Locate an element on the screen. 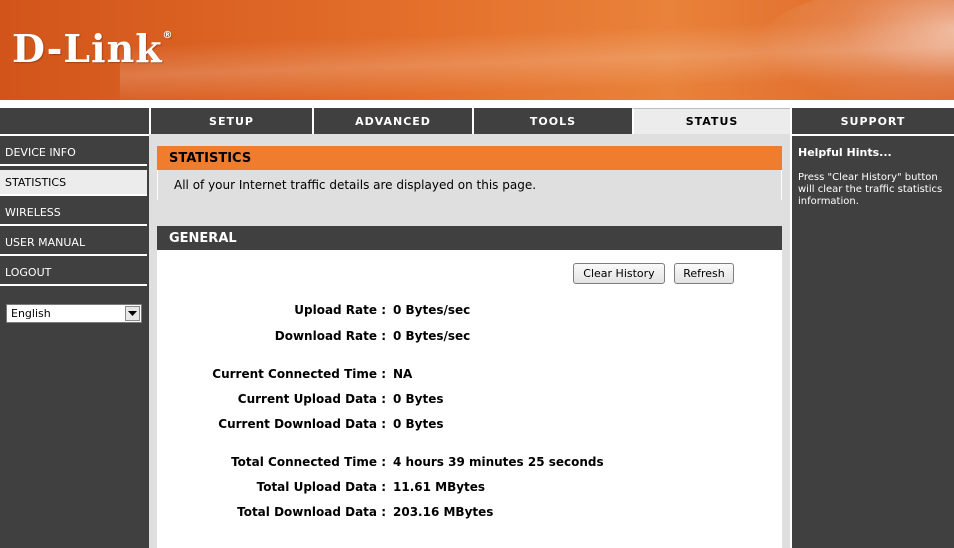 This screenshot has height=548, width=954. language-select-value: English is located at coordinates (31, 313).